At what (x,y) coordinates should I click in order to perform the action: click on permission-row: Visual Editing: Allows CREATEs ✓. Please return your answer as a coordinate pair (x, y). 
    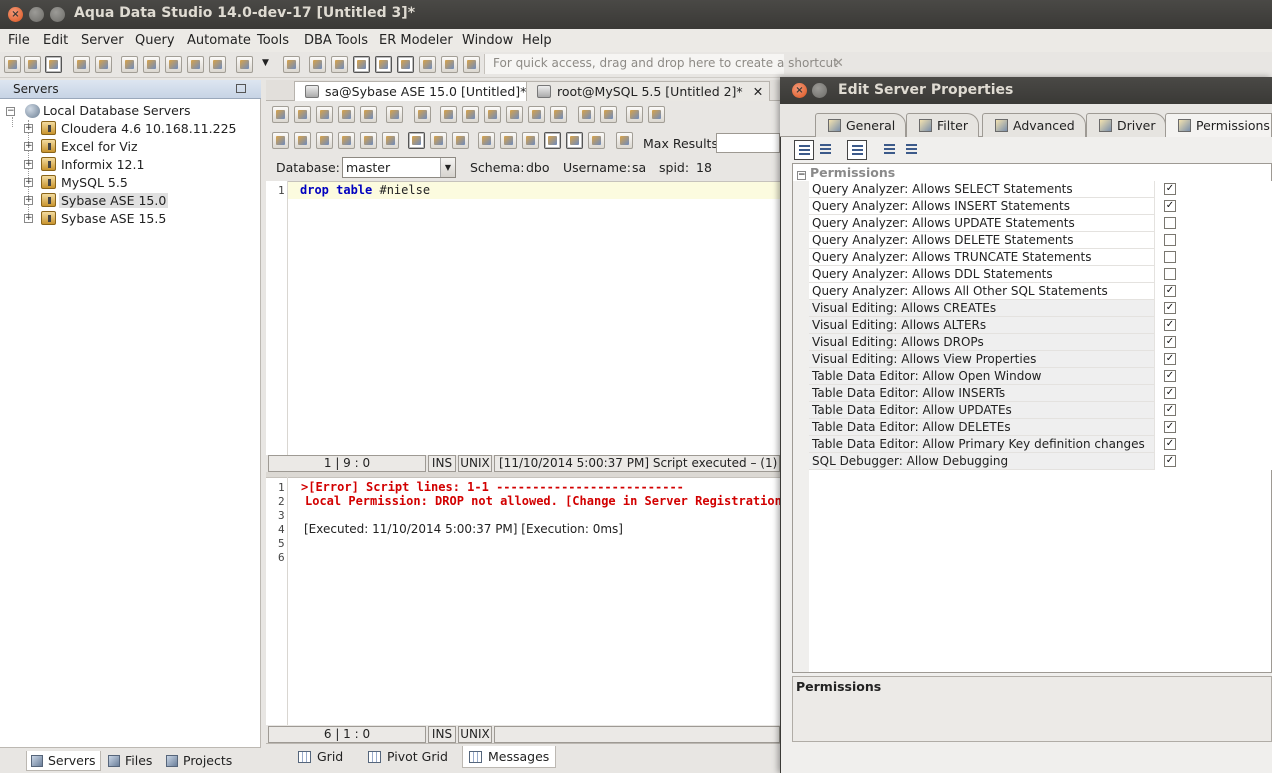
    Looking at the image, I should click on (1040, 308).